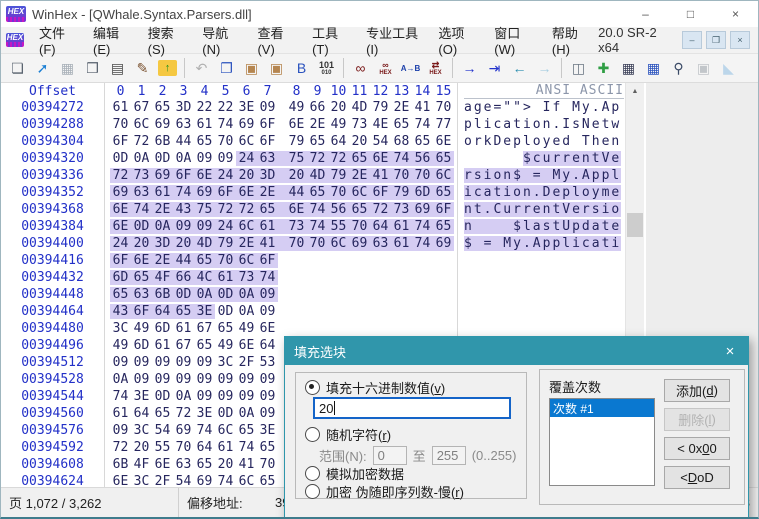 The height and width of the screenshot is (519, 759). I want to click on back-icon: ←, so click(519, 68).